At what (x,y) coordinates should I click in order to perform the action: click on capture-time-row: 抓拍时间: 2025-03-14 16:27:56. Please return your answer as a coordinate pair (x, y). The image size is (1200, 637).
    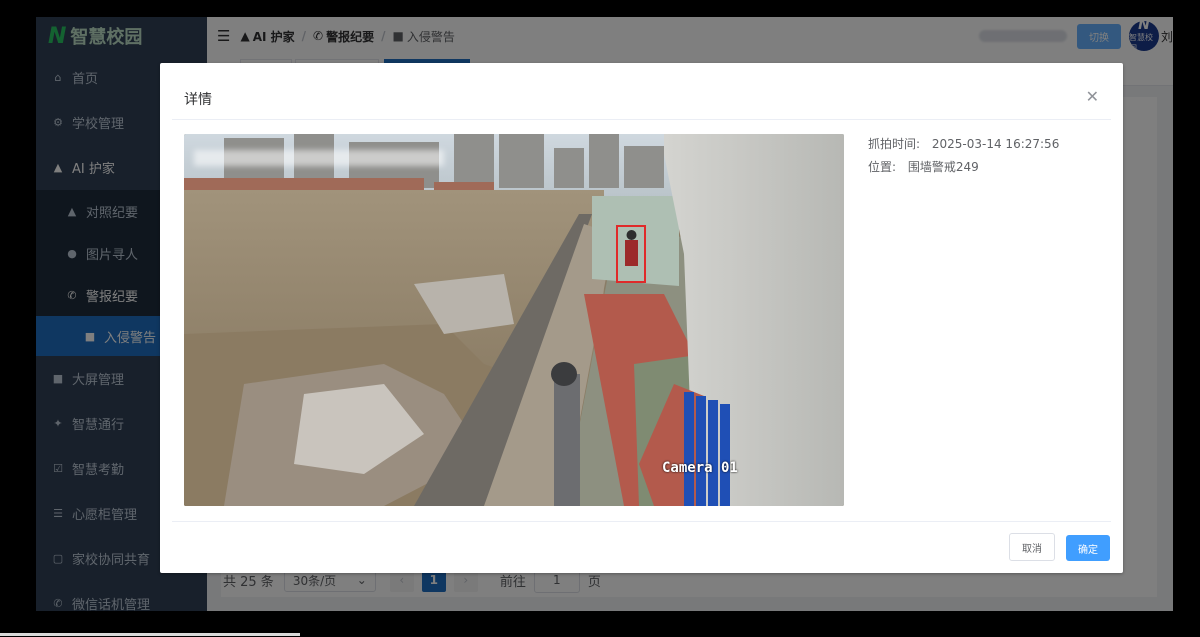
    Looking at the image, I should click on (963, 144).